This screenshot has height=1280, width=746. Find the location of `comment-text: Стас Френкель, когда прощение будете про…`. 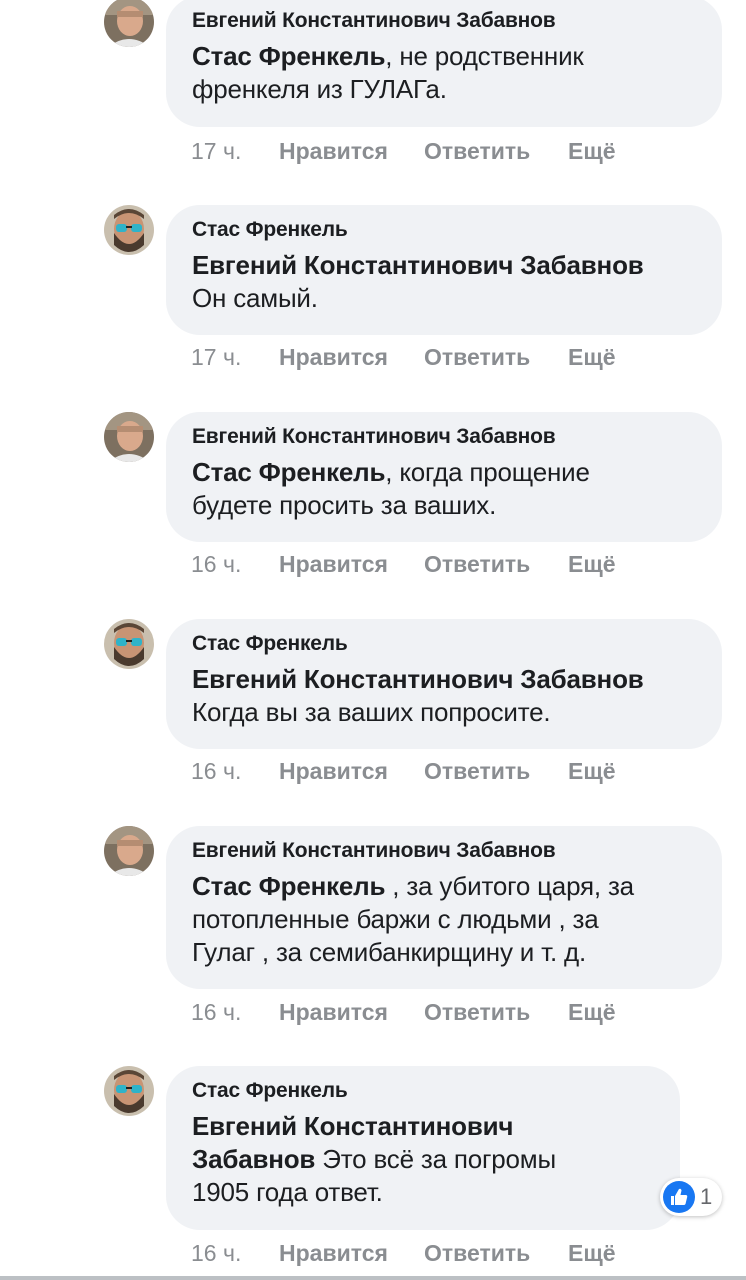

comment-text: Стас Френкель, когда прощение будете про… is located at coordinates (391, 488).